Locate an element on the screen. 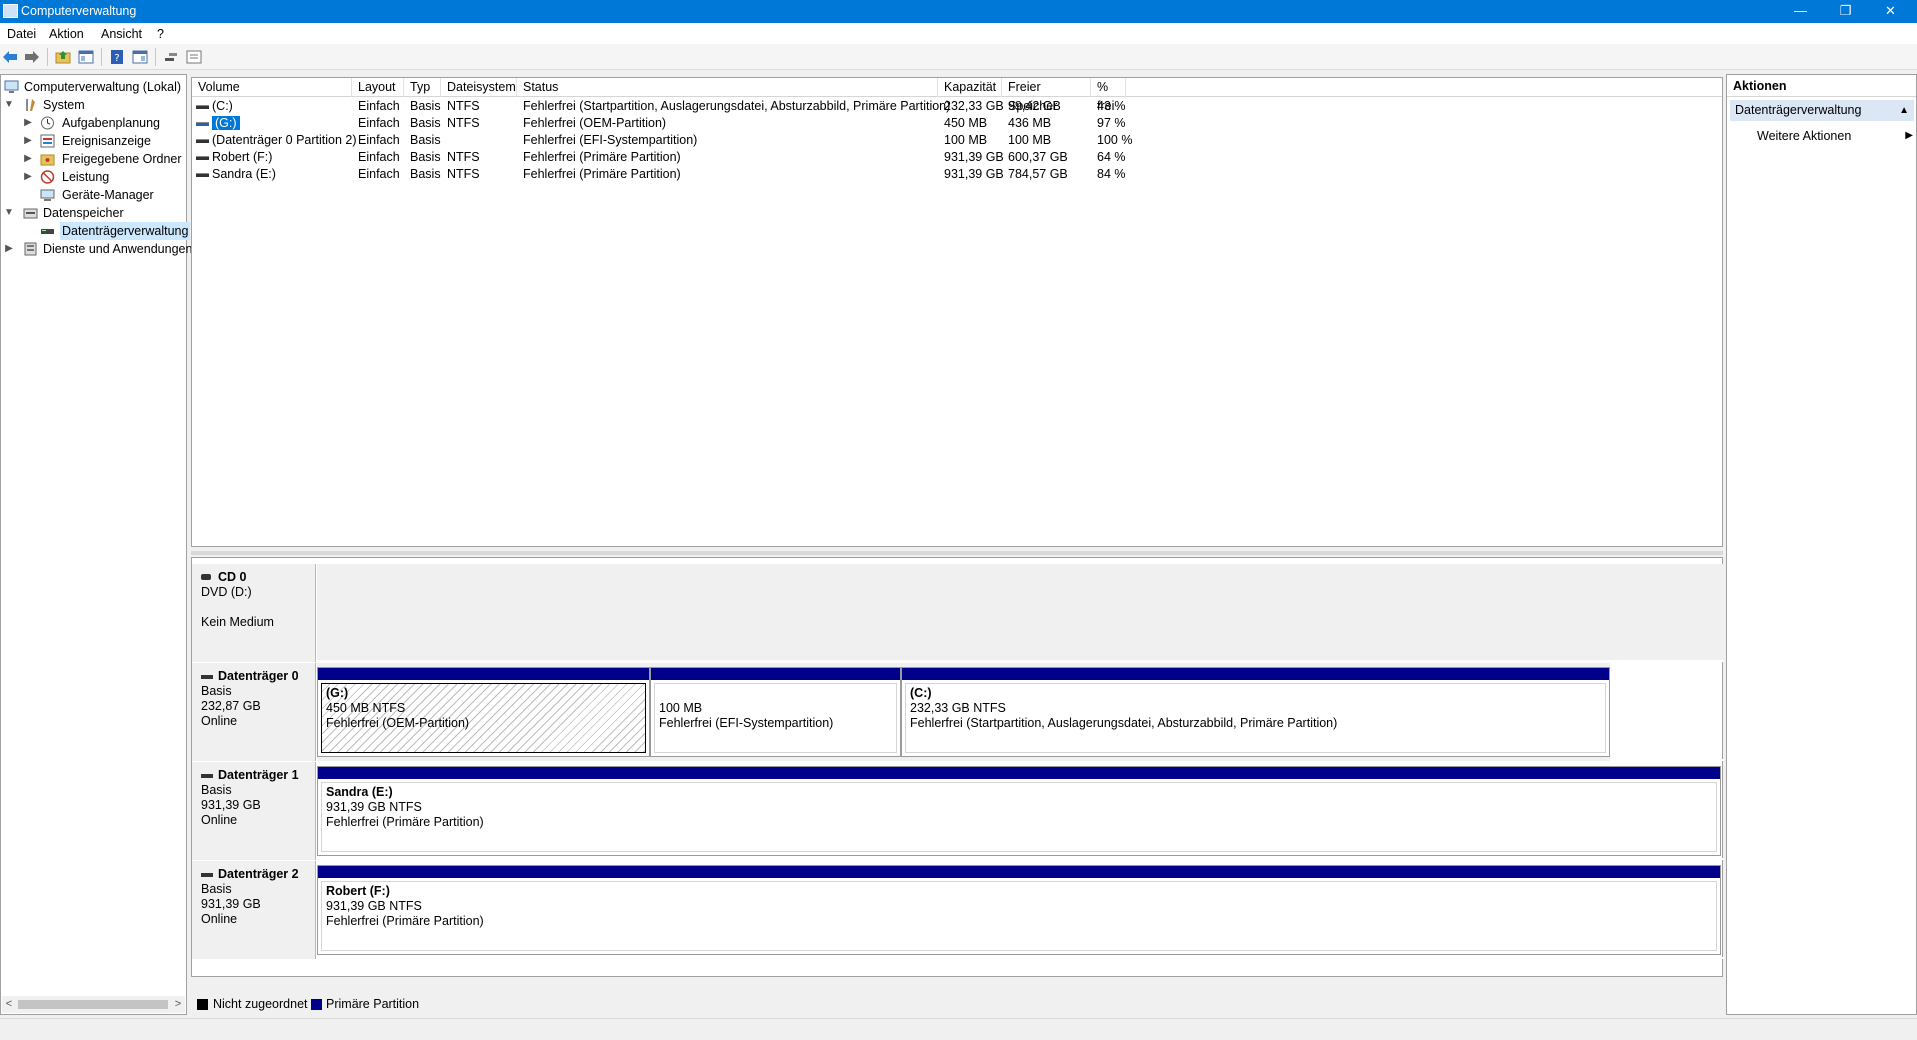 This screenshot has height=1040, width=1917. disk-name-text: Datenträger 0 is located at coordinates (258, 676).